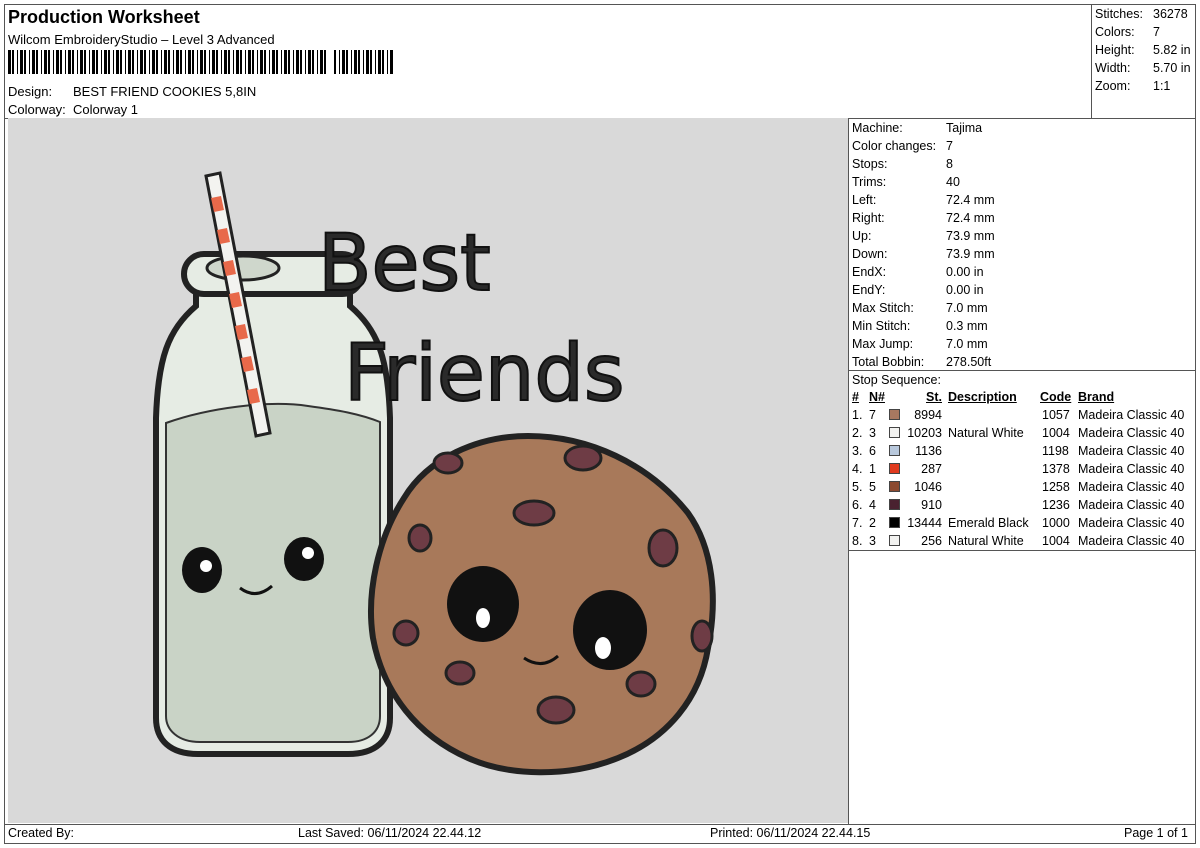 This screenshot has width=1200, height=848. Describe the element at coordinates (1096, 397) in the screenshot. I see `col-brand-header: Brand` at that location.